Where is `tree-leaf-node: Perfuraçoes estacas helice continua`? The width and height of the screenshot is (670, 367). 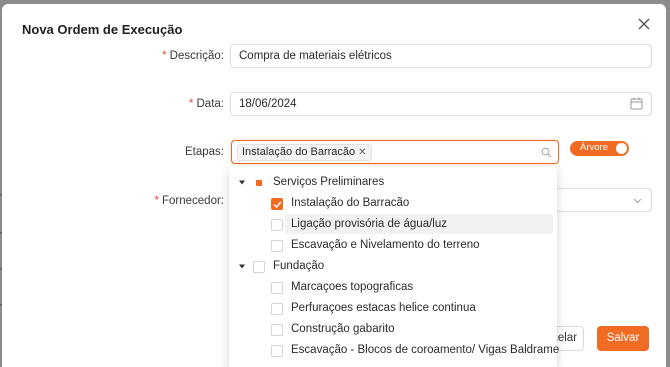
tree-leaf-node: Perfuraçoes estacas helice continua is located at coordinates (393, 308).